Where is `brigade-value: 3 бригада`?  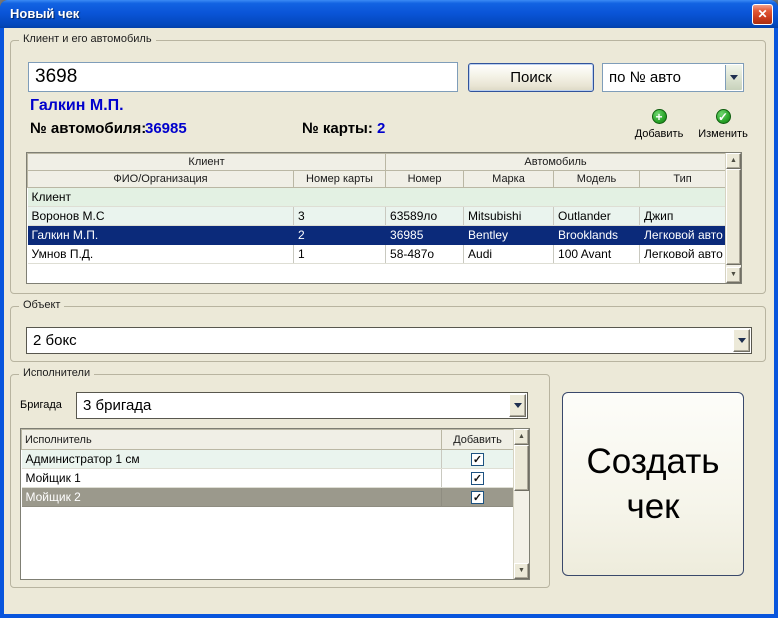 brigade-value: 3 бригада is located at coordinates (117, 405).